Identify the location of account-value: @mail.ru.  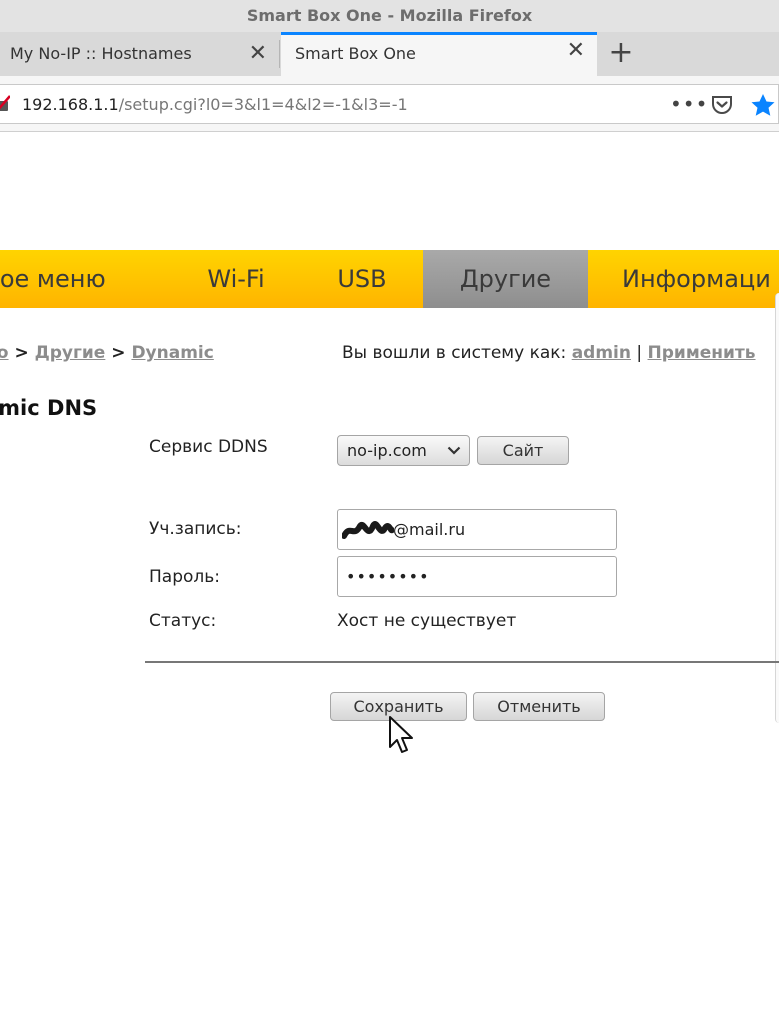
(429, 529).